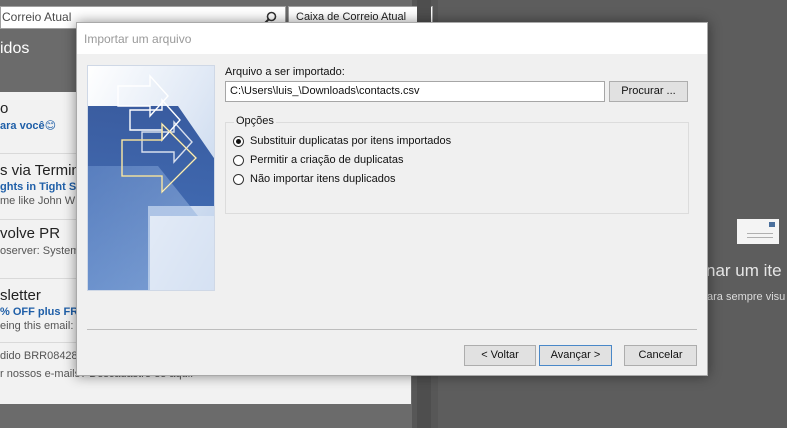 Image resolution: width=787 pixels, height=428 pixels. What do you see at coordinates (323, 179) in the screenshot?
I see `option-label: Não importar itens duplicados` at bounding box center [323, 179].